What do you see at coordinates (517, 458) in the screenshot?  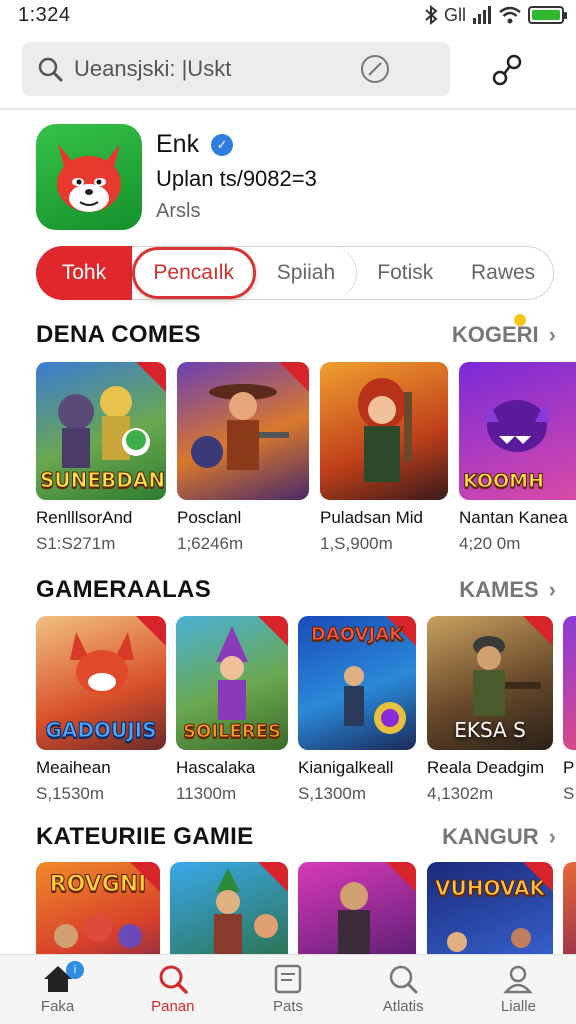 I see `game-card: KOOMH Nantan Kanea 4;20 0m` at bounding box center [517, 458].